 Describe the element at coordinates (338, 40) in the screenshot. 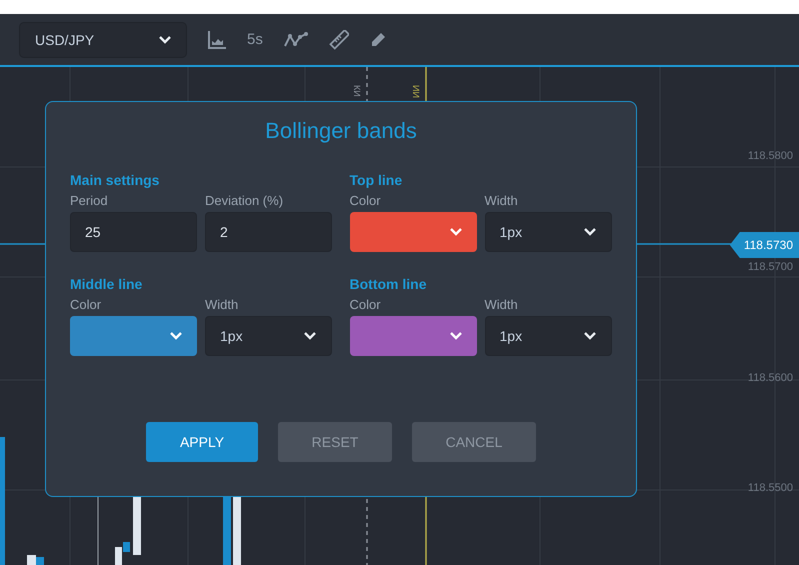

I see `ruler-icon` at that location.